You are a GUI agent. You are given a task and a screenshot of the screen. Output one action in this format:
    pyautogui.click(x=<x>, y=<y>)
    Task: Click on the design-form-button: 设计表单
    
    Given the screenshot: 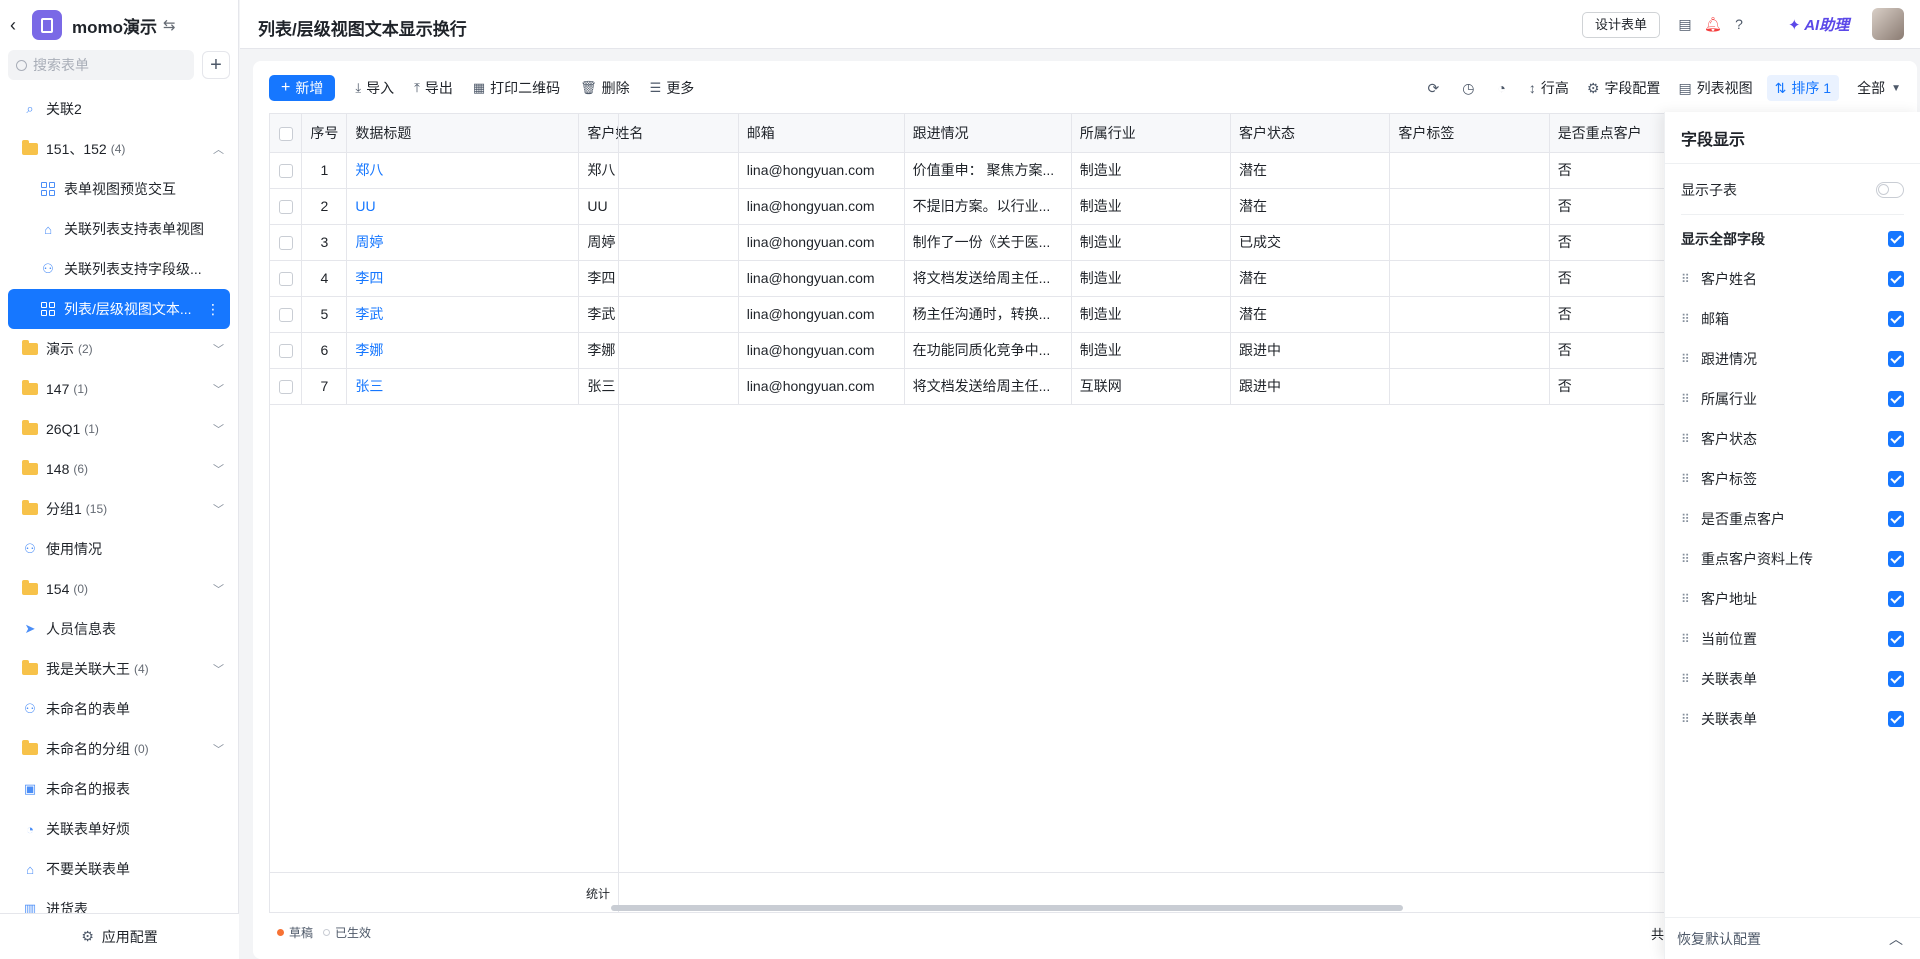 What is the action you would take?
    pyautogui.click(x=1621, y=25)
    